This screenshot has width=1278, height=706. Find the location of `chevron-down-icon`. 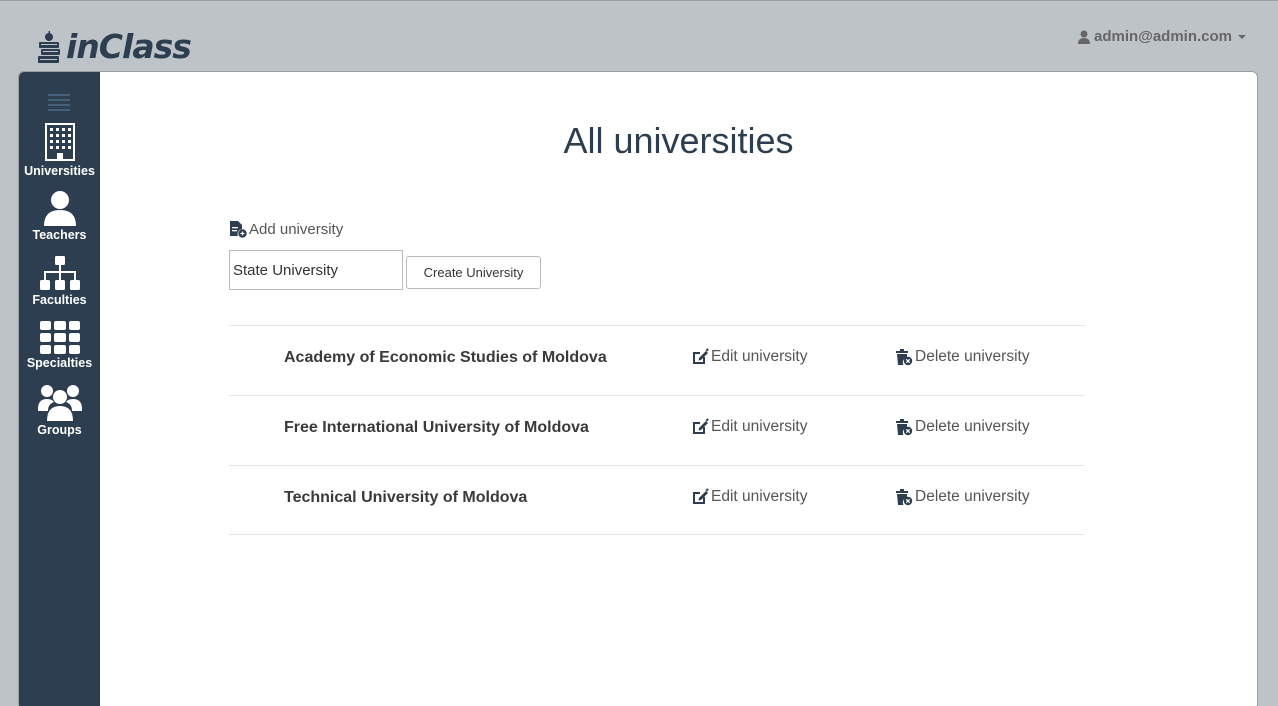

chevron-down-icon is located at coordinates (1242, 36).